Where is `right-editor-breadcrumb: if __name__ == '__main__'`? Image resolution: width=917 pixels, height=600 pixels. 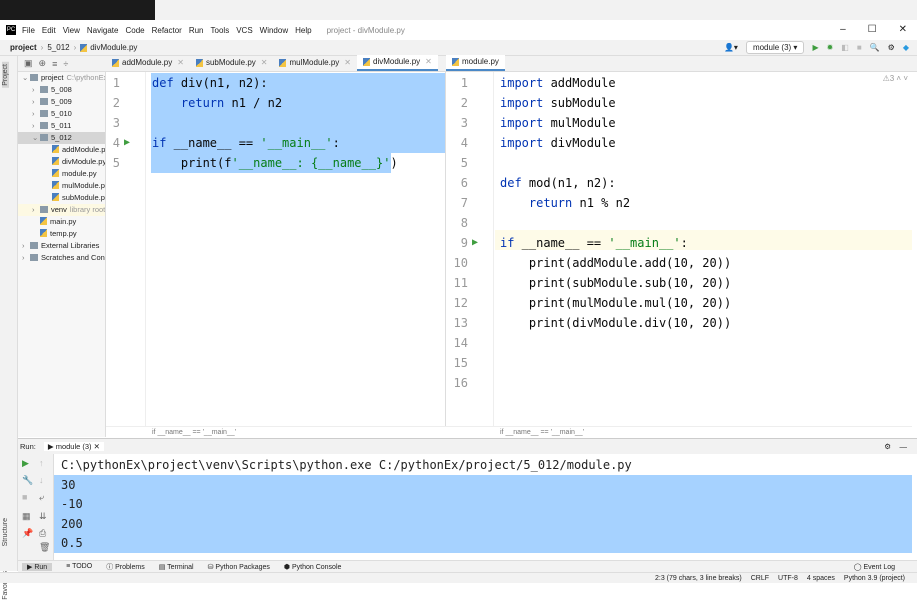
right-editor-breadcrumb: if __name__ == '__main__' is located at coordinates (679, 432).